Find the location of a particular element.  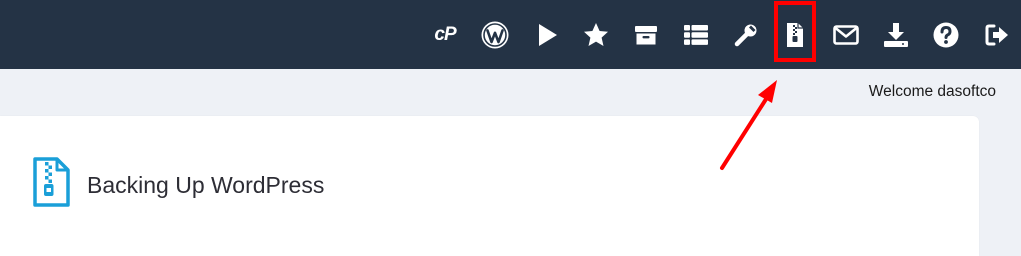

page-title: Backing Up WordPress is located at coordinates (206, 185).